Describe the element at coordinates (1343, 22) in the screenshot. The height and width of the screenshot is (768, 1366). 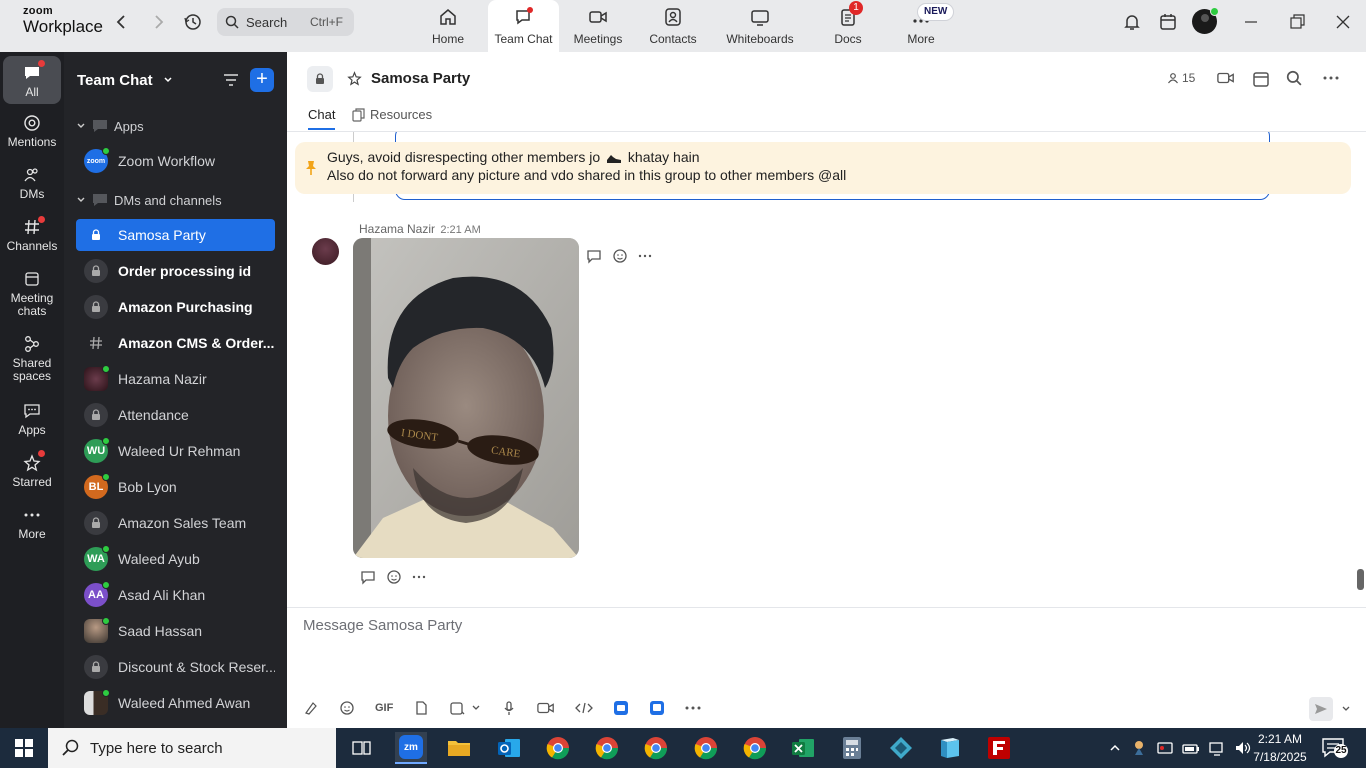
I see `close-icon` at that location.